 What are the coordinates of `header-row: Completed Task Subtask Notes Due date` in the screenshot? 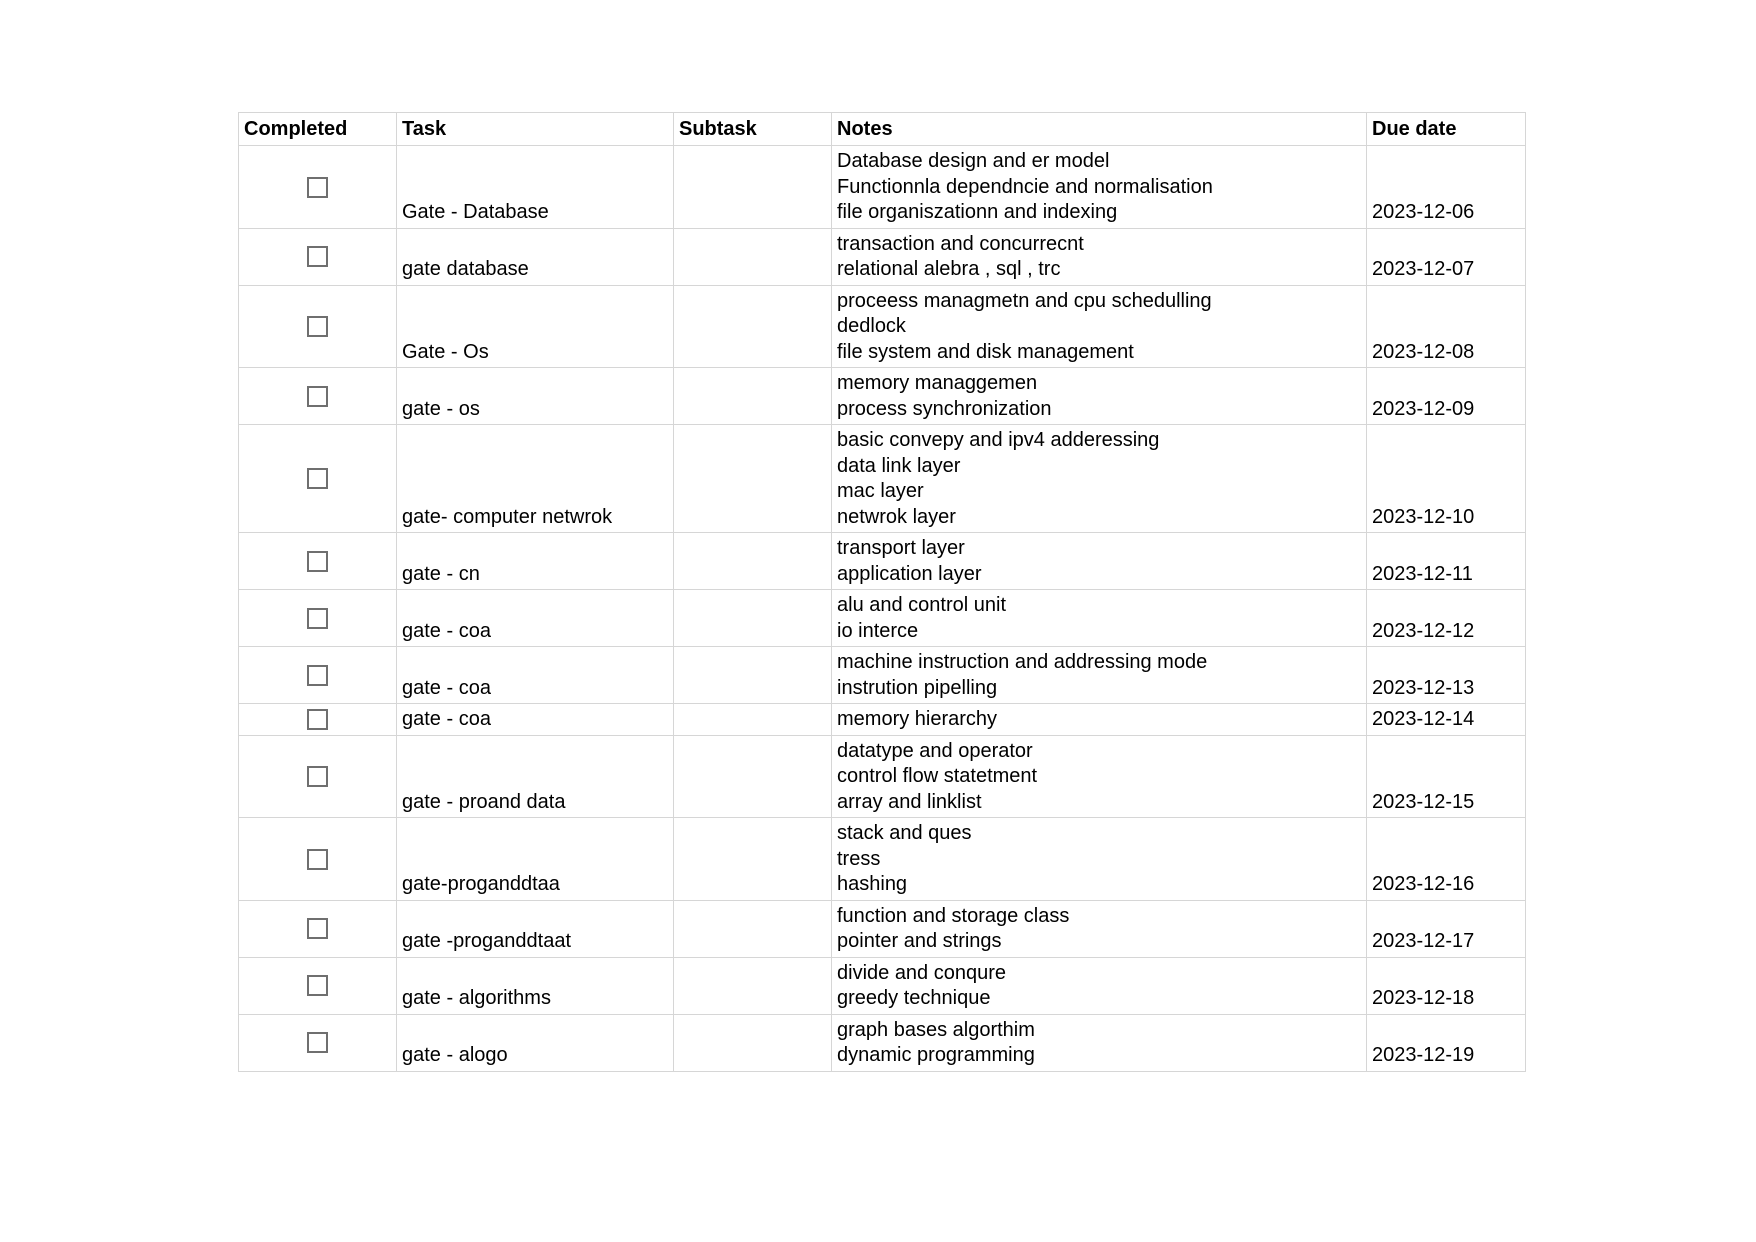 It's located at (882, 129).